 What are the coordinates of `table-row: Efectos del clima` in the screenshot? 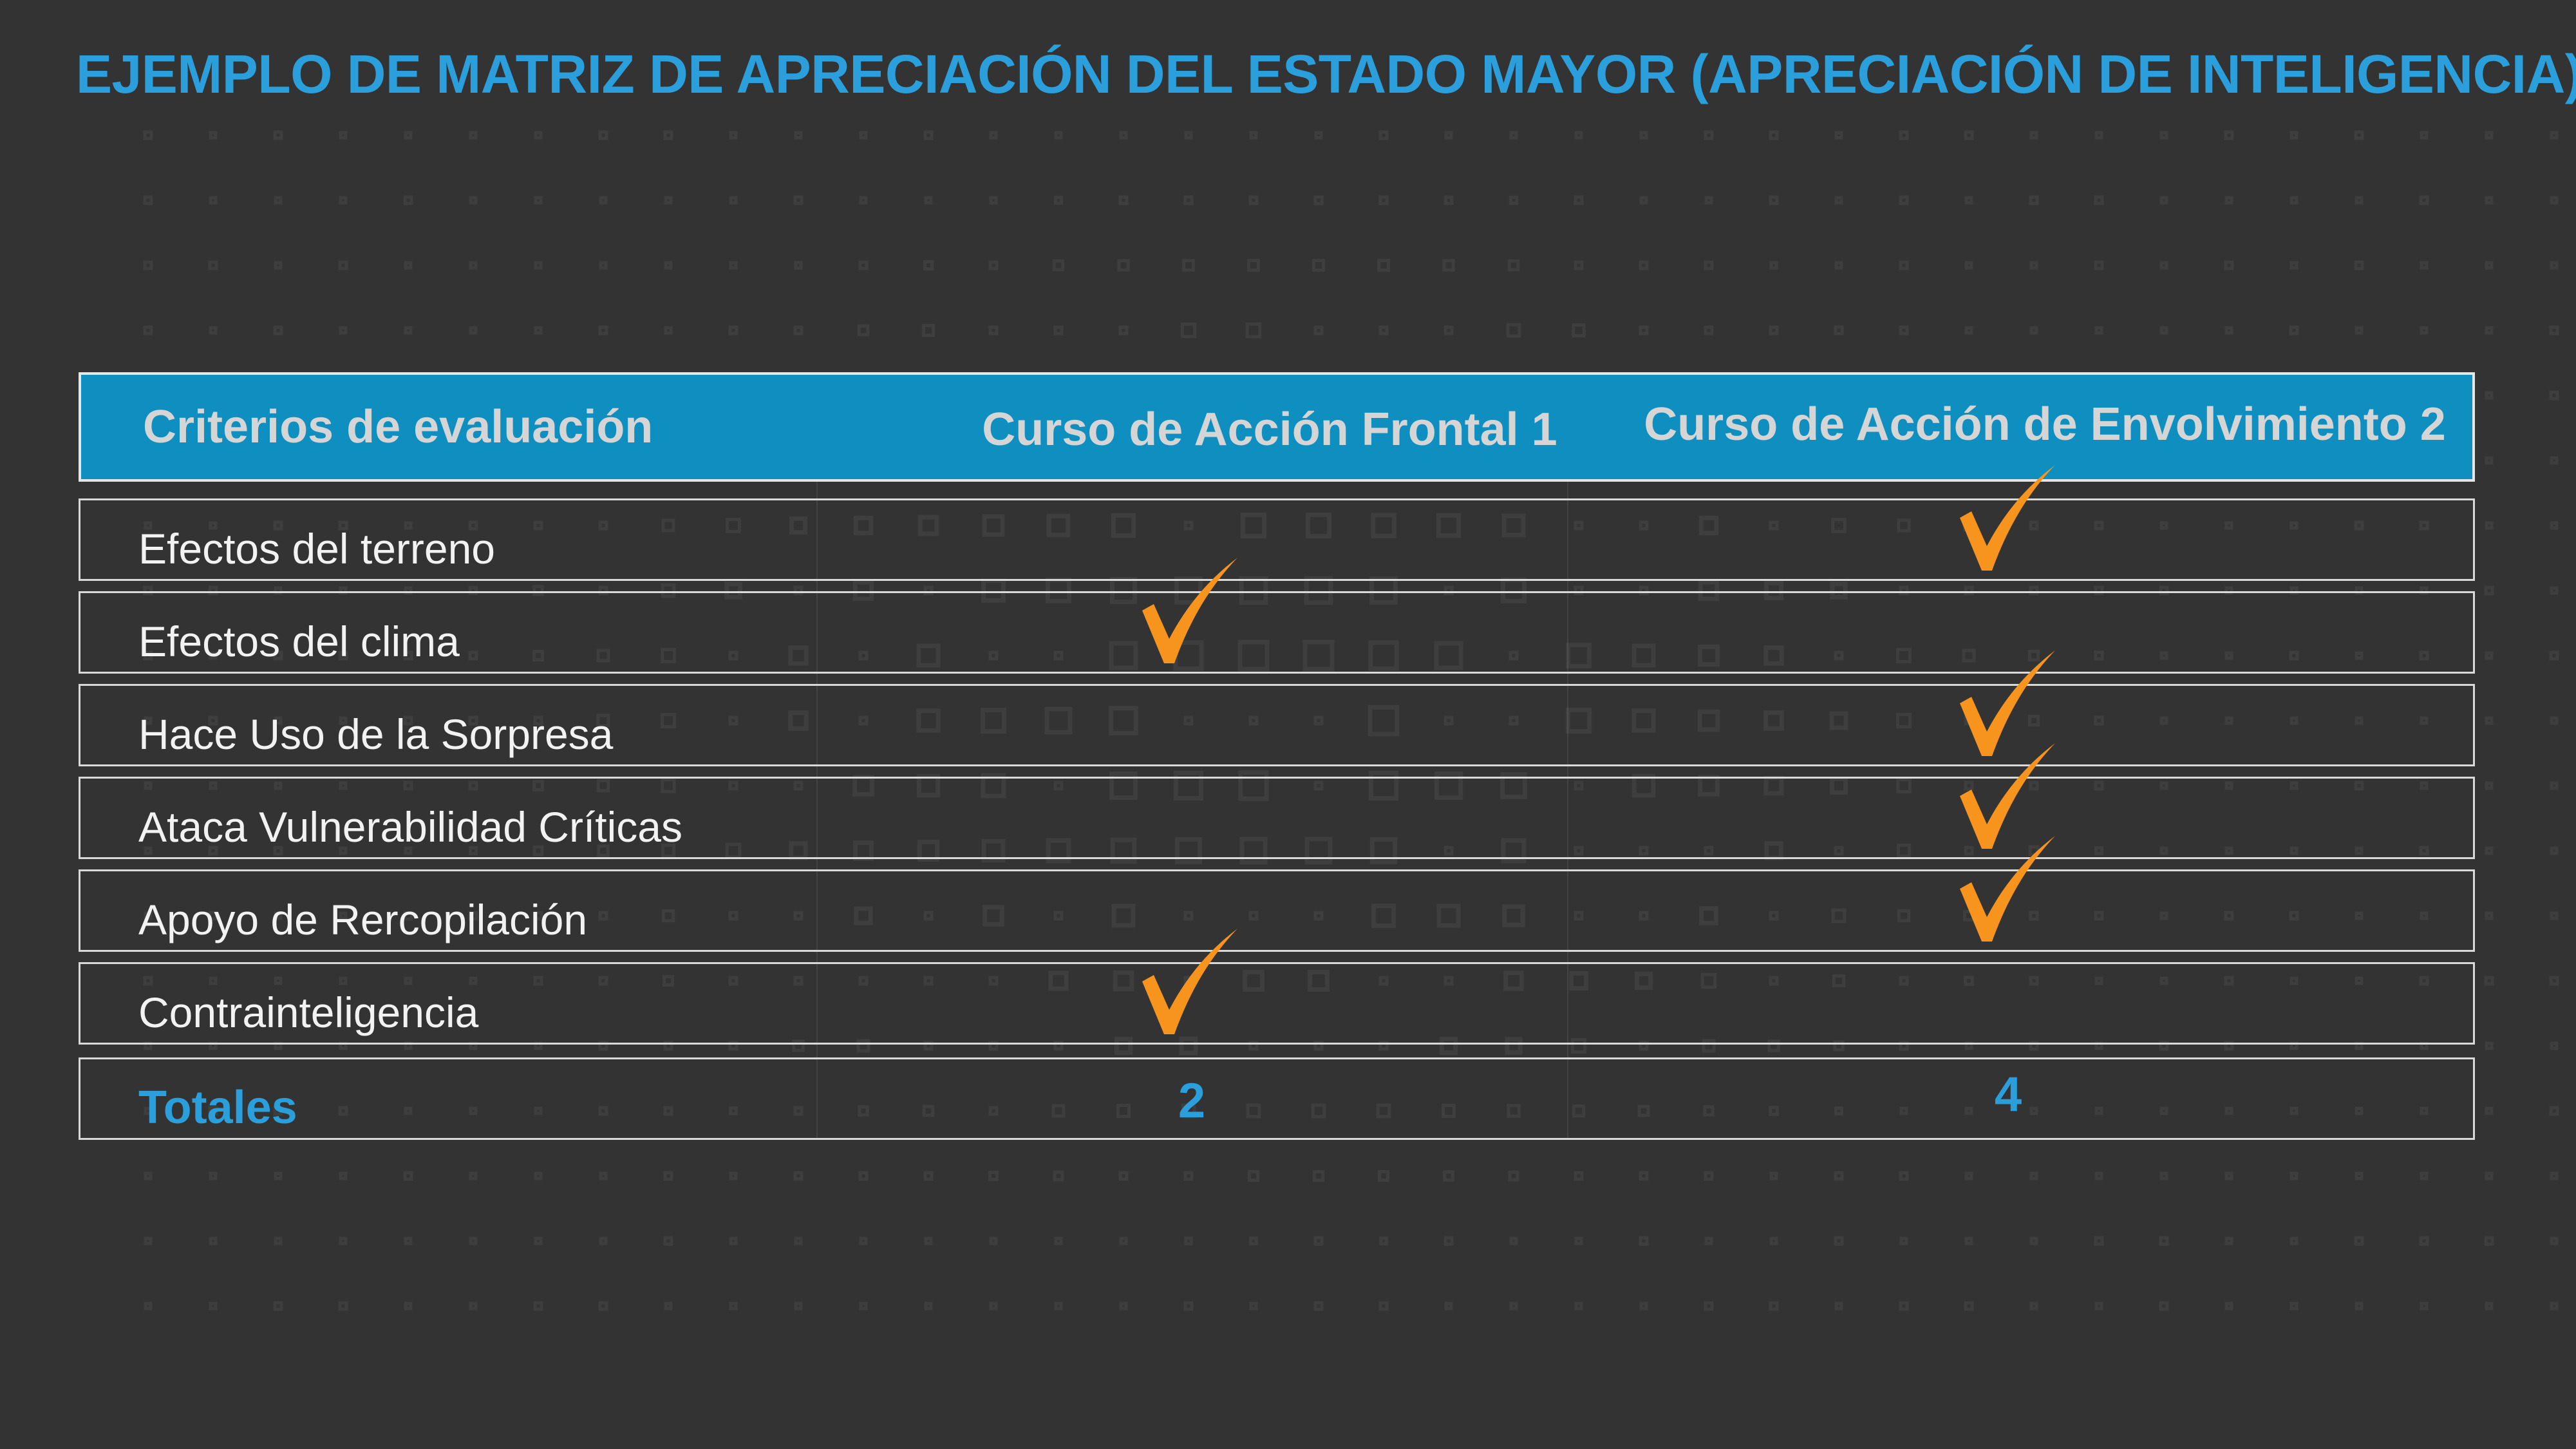 It's located at (1277, 633).